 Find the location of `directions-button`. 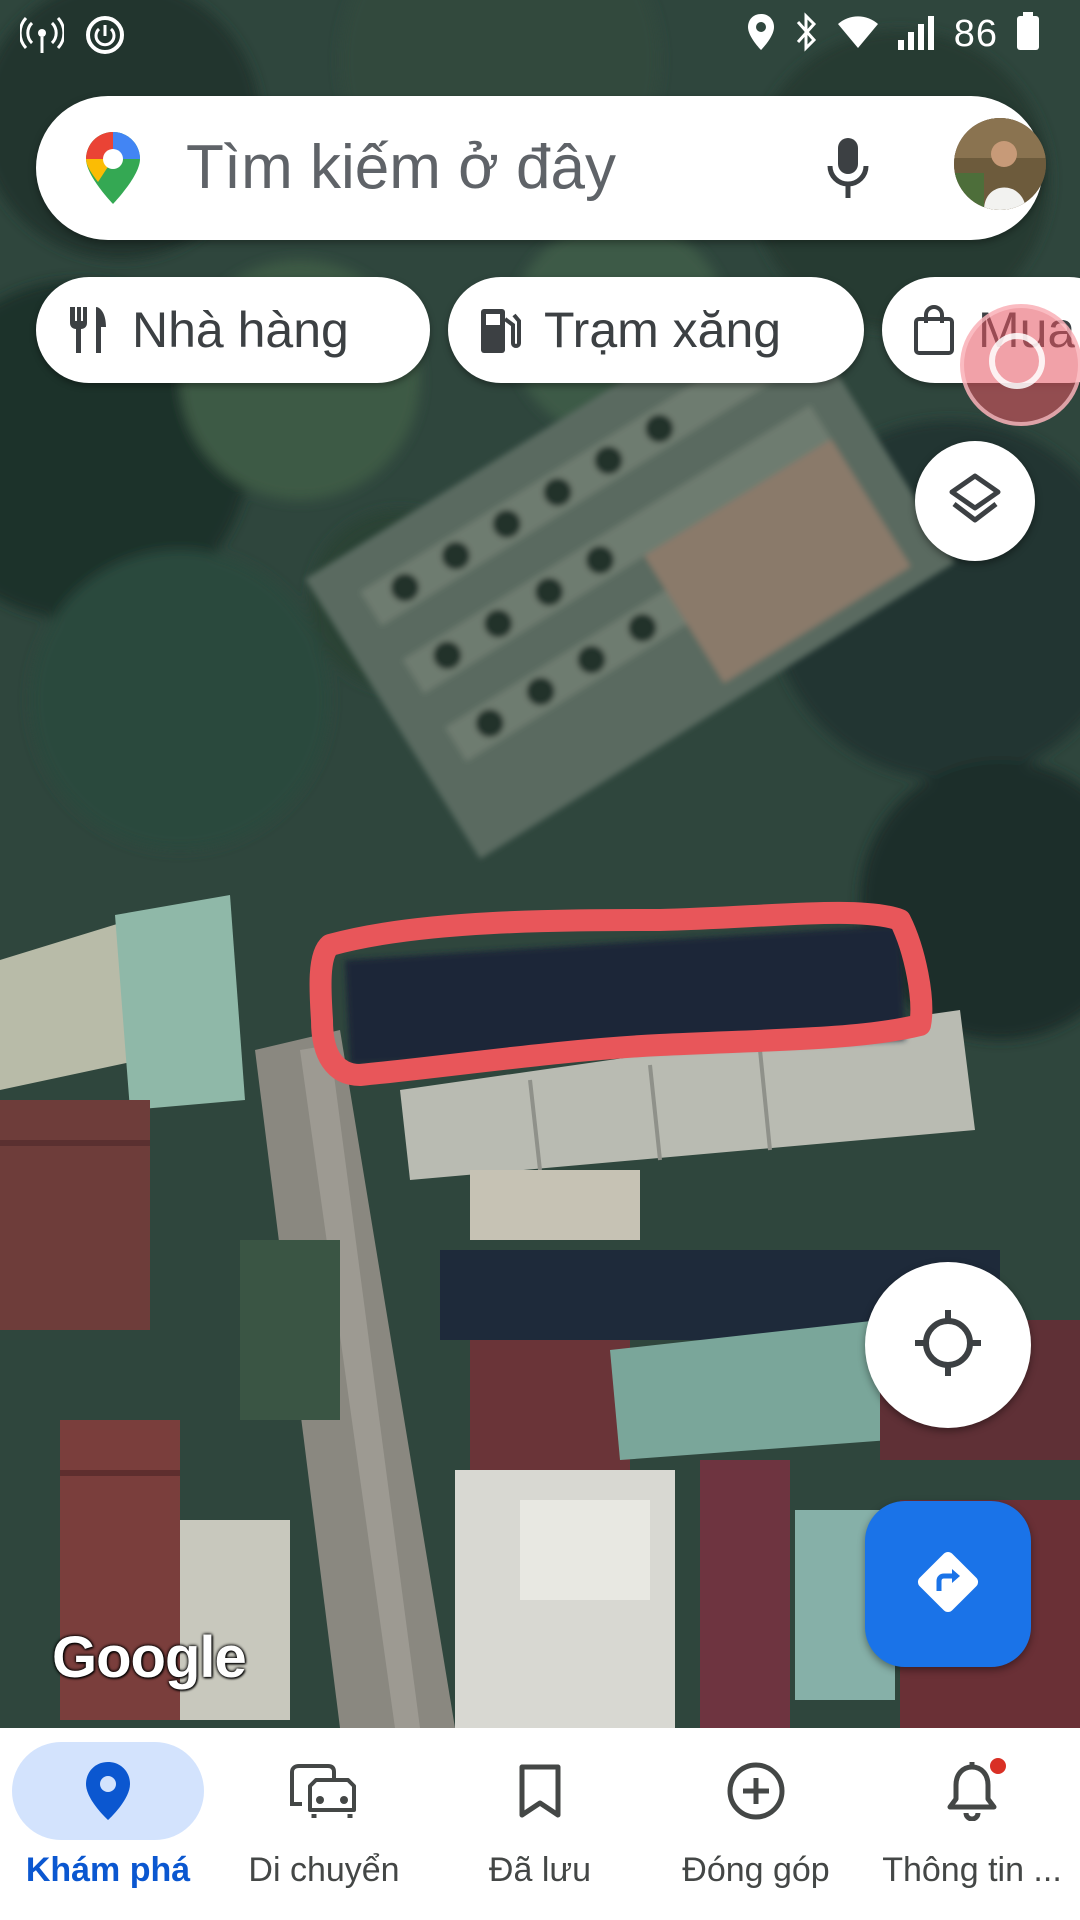

directions-button is located at coordinates (948, 1584).